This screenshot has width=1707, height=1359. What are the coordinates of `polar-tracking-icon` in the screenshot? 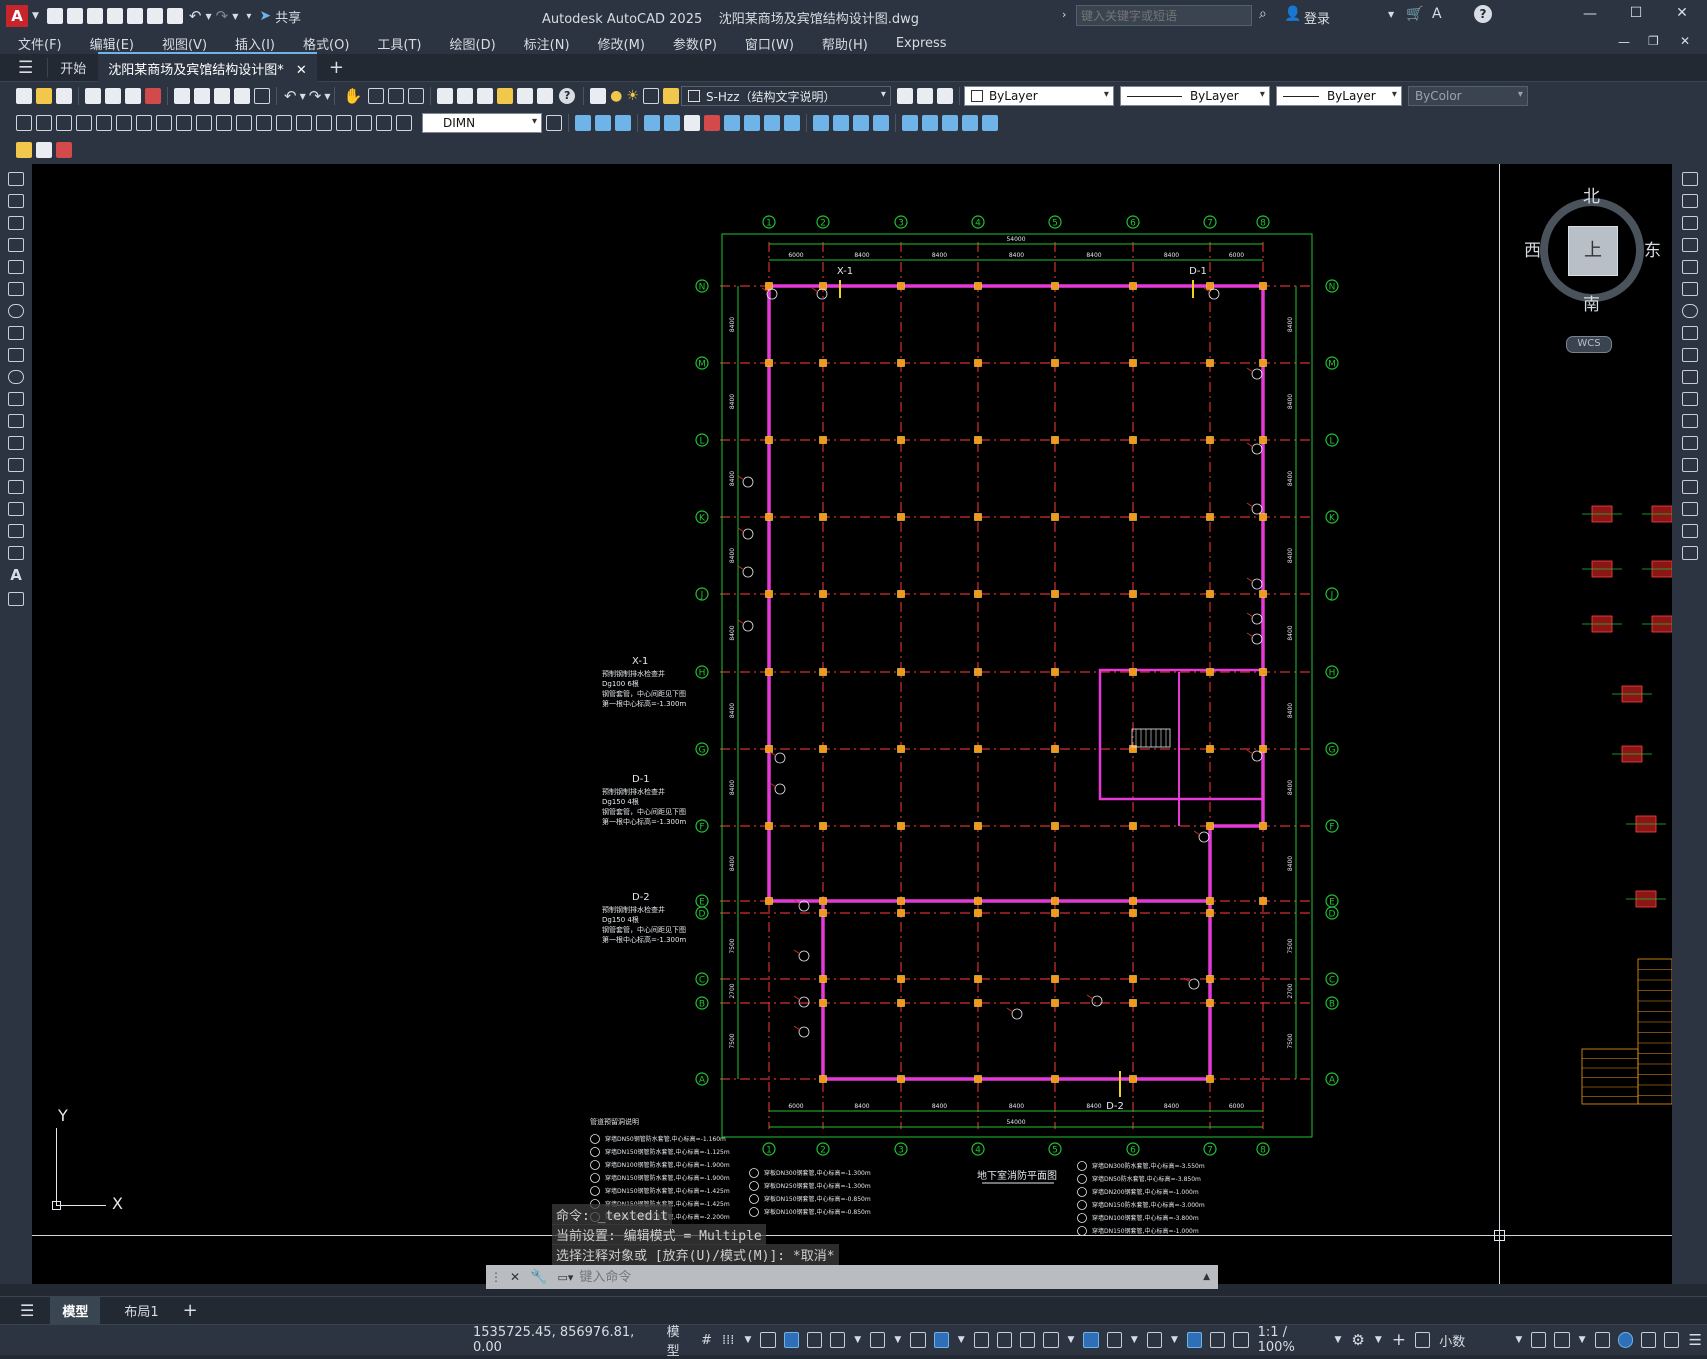 It's located at (838, 1340).